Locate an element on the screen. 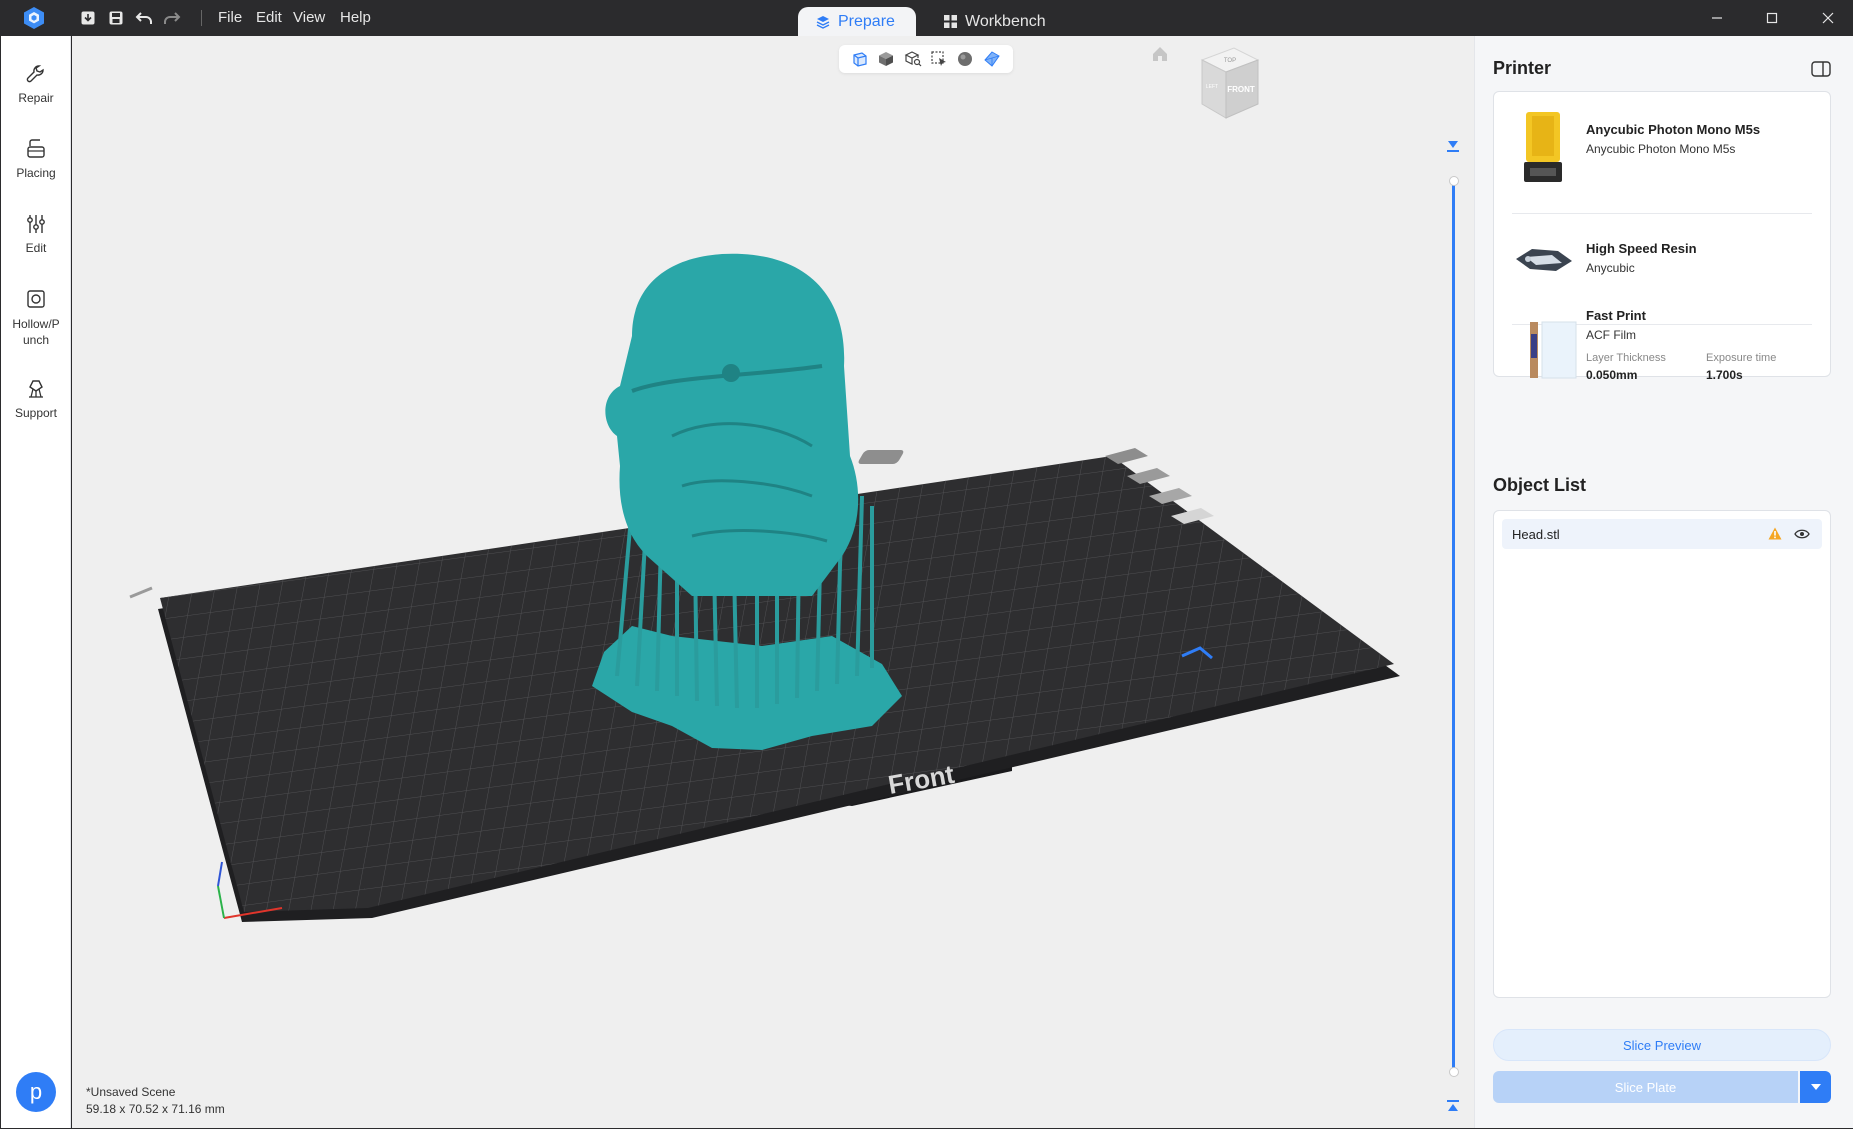  card-divider is located at coordinates (1662, 213).